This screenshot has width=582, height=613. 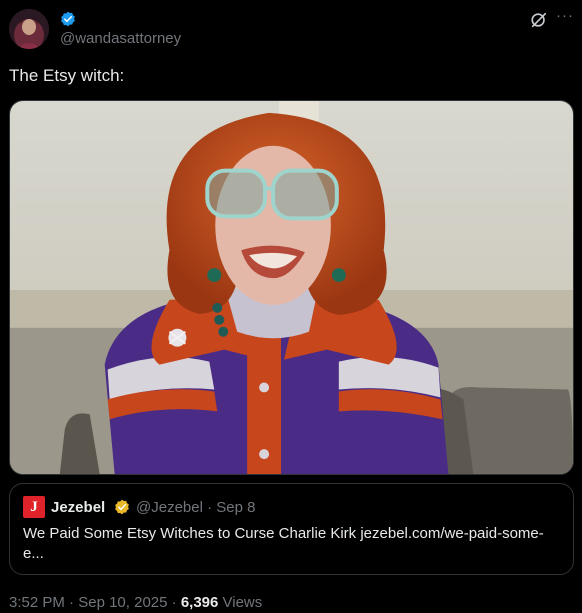 I want to click on author-handle: @wandasattorney, so click(x=120, y=38).